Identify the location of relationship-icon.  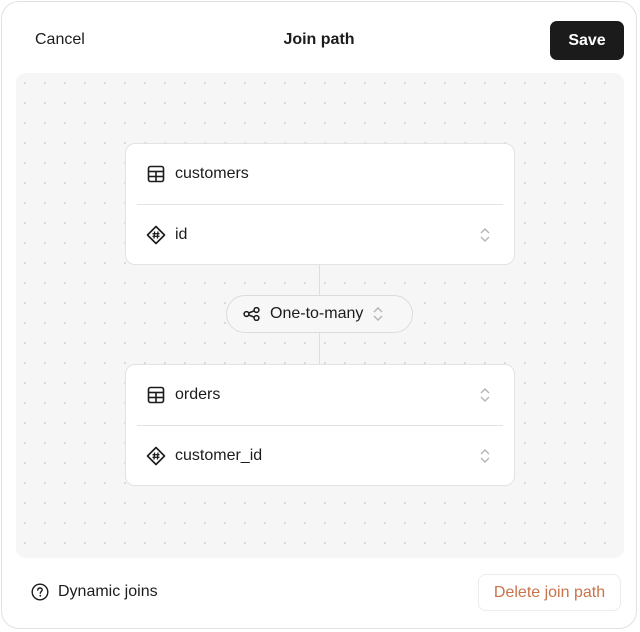
(252, 314).